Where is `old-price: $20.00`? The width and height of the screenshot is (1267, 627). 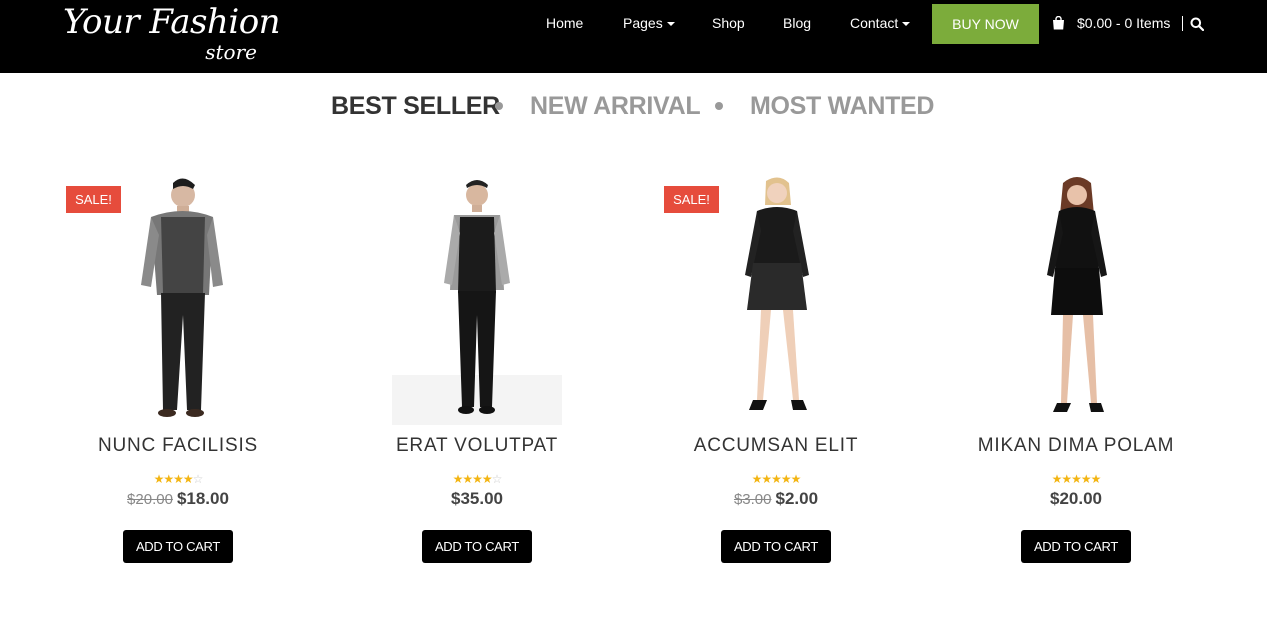 old-price: $20.00 is located at coordinates (150, 499).